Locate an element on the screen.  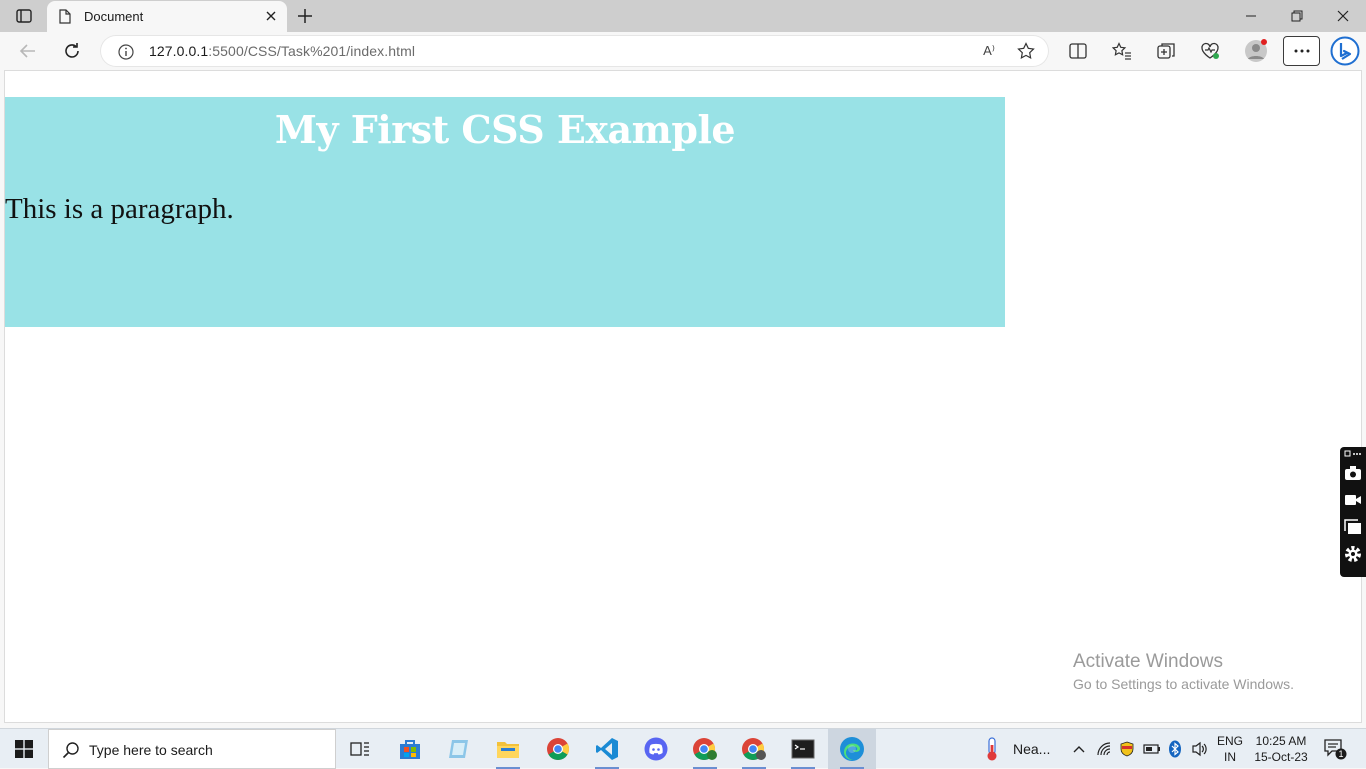
notes-app-icon is located at coordinates (458, 749).